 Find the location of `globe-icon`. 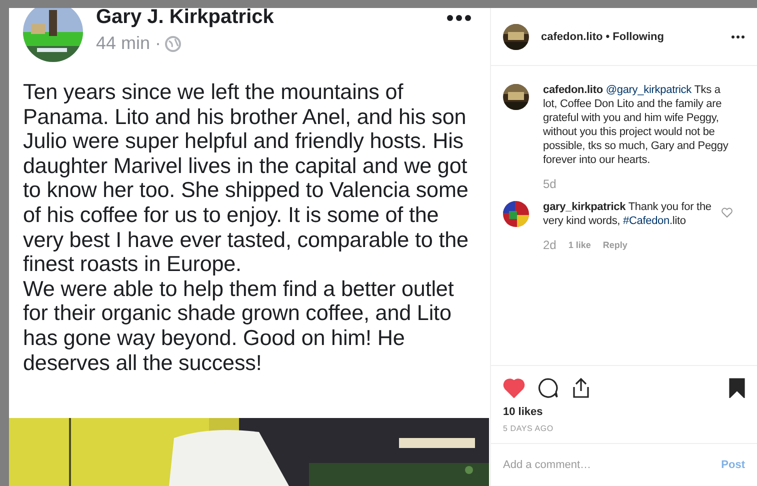

globe-icon is located at coordinates (173, 44).